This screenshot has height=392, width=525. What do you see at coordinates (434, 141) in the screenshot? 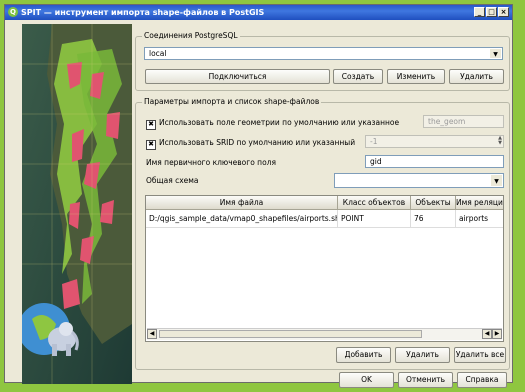
I see `srid-spinbox: -1 ▲ ▼` at bounding box center [434, 141].